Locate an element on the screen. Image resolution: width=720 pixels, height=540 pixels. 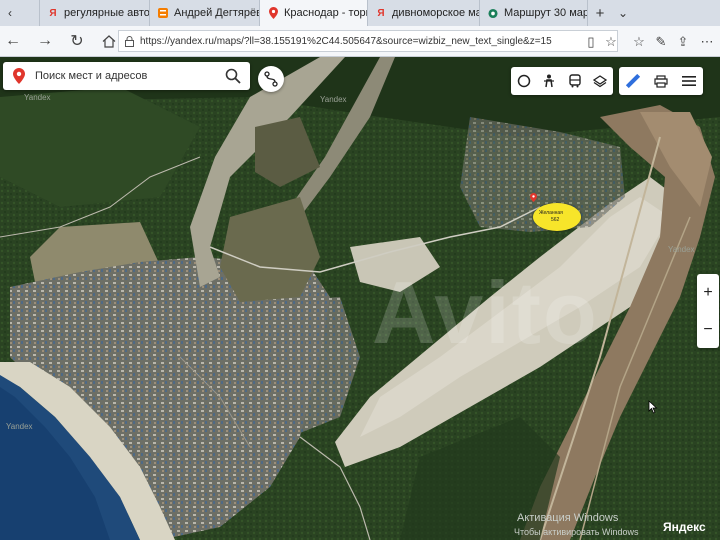
tab-label: Краснодар - торго is located at coordinates (326, 13).